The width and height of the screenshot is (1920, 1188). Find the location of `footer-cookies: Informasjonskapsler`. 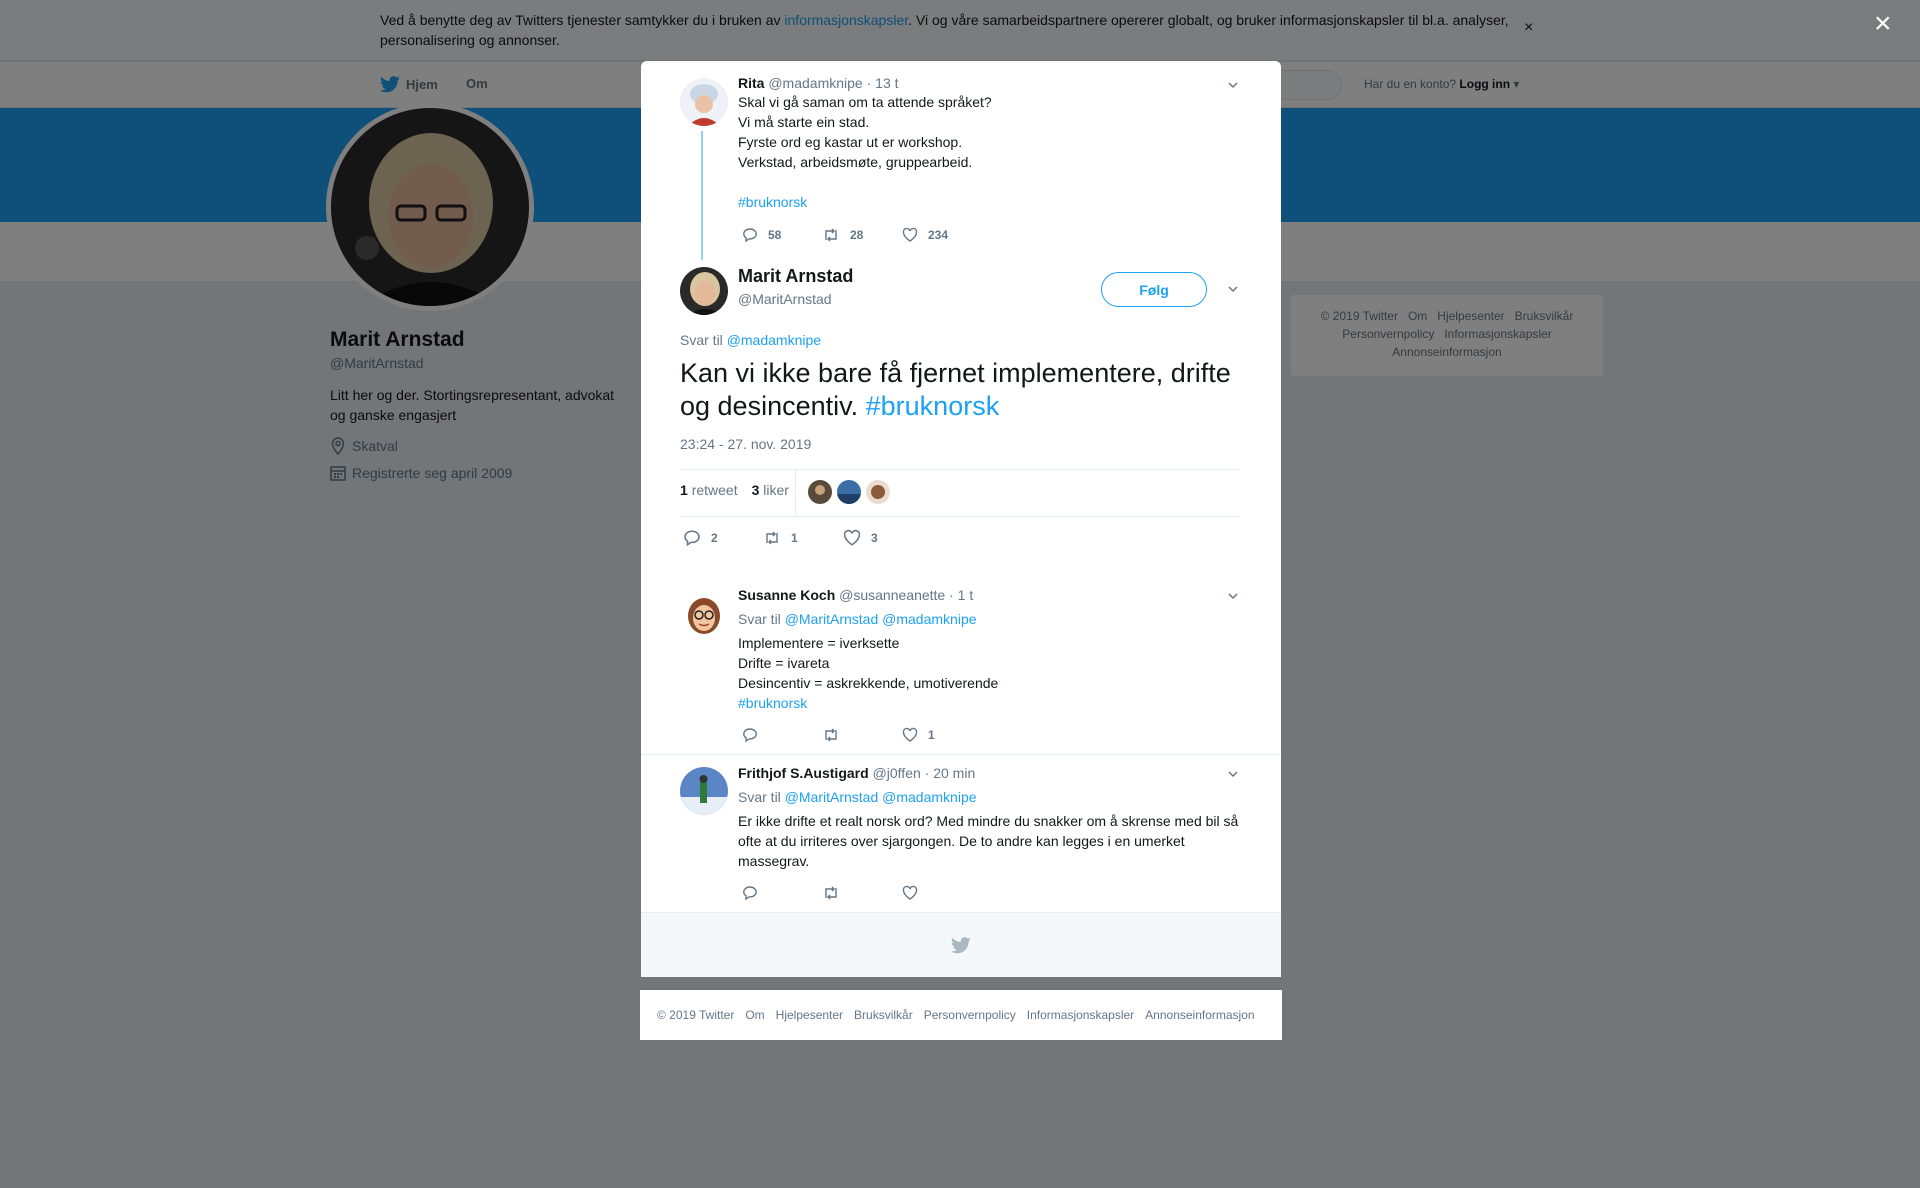

footer-cookies: Informasjonskapsler is located at coordinates (1080, 1015).